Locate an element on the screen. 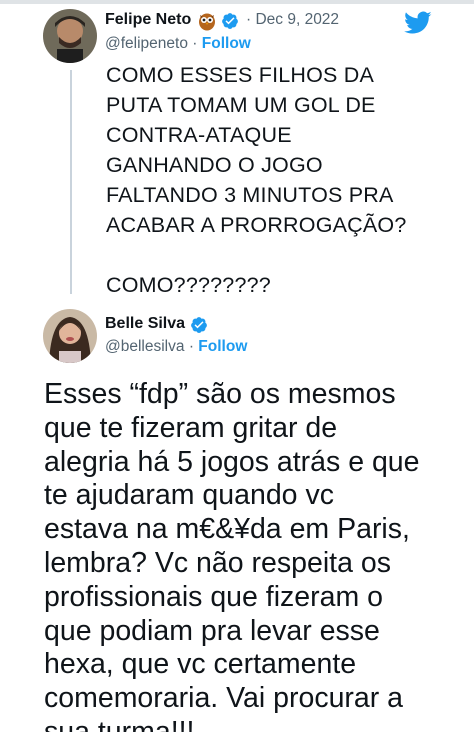 The height and width of the screenshot is (732, 474). tweet-date: · Dec 9, 2022 is located at coordinates (292, 20).